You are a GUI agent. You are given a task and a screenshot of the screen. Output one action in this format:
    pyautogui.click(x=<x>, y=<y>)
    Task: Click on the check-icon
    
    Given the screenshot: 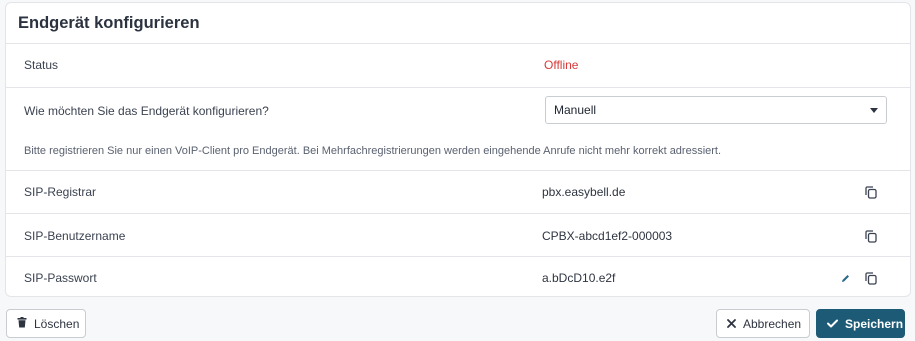 What is the action you would take?
    pyautogui.click(x=832, y=324)
    